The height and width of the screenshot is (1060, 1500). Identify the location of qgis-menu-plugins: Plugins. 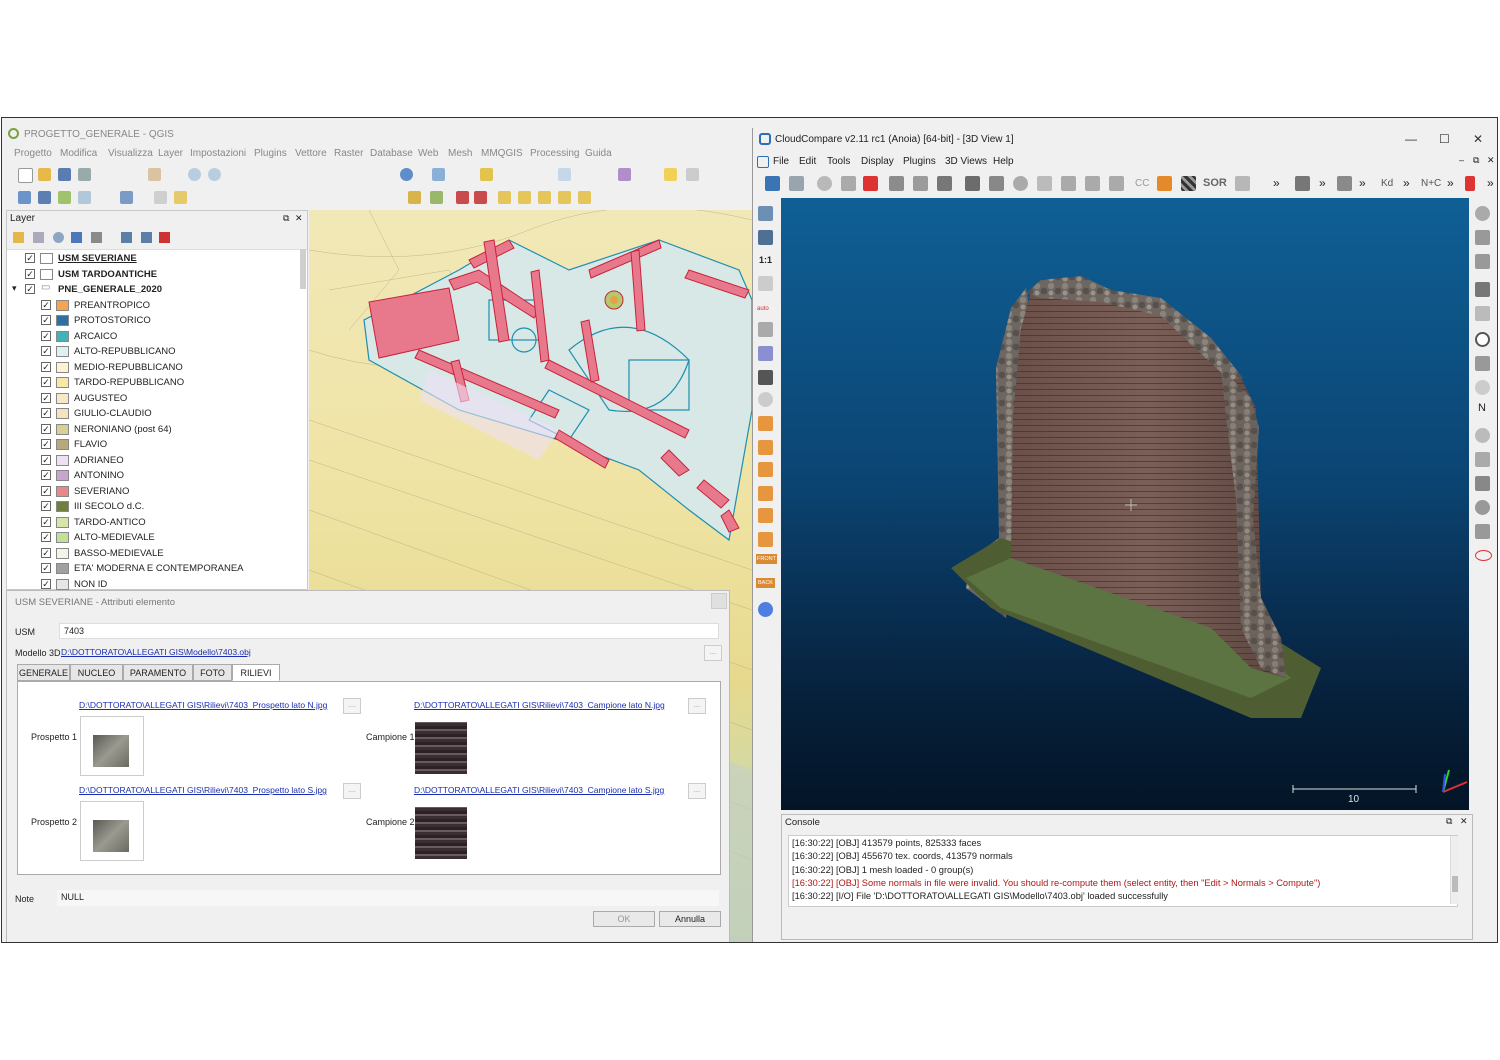
(270, 153).